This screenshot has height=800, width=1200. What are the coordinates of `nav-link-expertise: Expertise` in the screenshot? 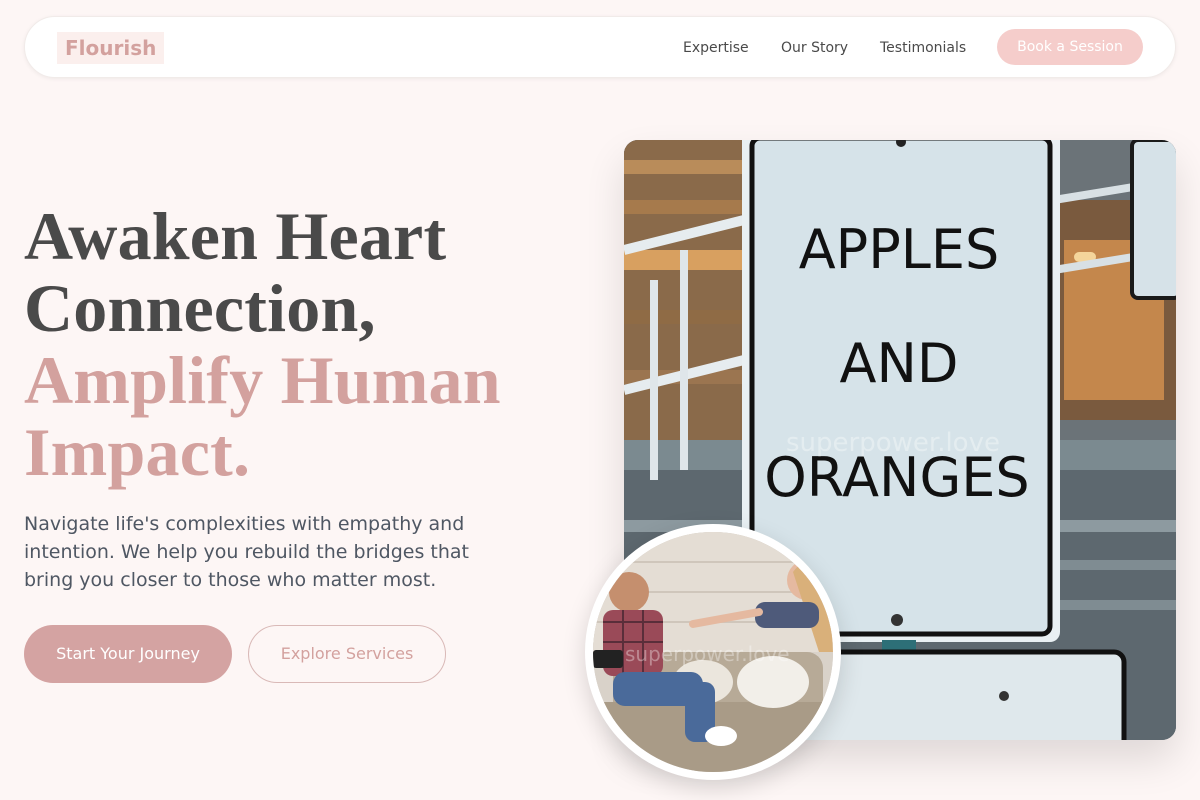 It's located at (716, 48).